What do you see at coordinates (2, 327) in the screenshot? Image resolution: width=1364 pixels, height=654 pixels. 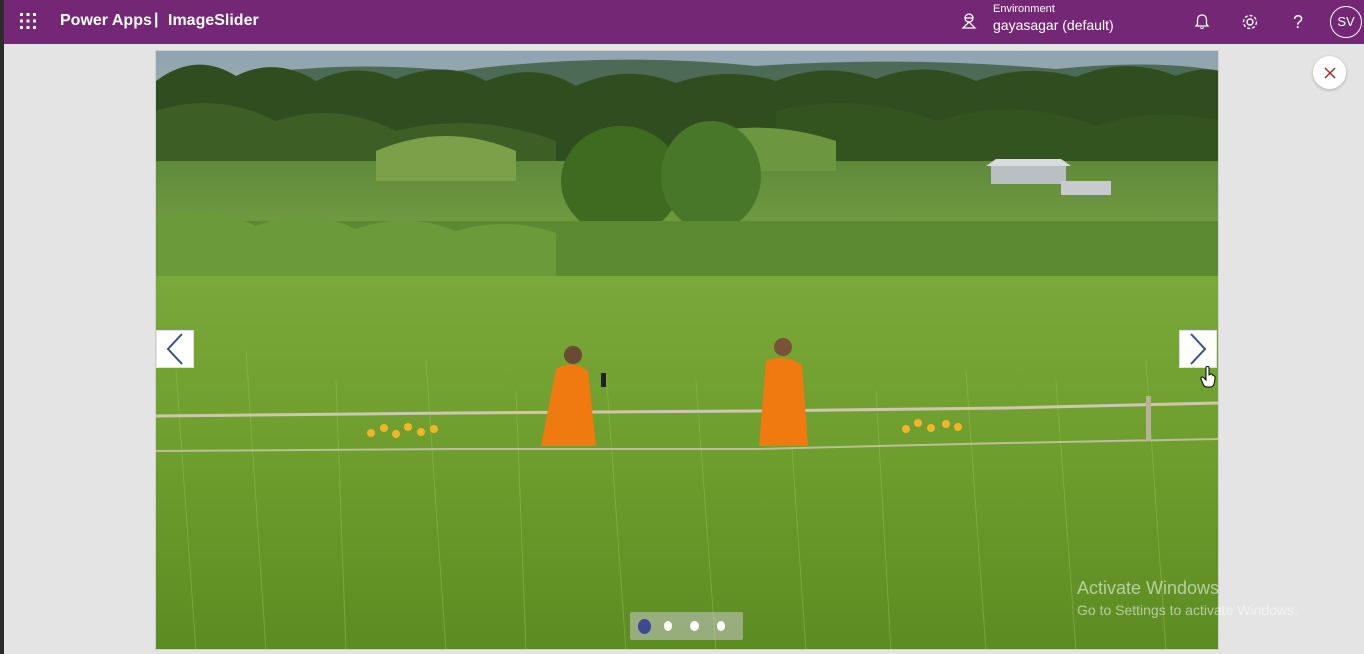 I see `window-left-edge` at bounding box center [2, 327].